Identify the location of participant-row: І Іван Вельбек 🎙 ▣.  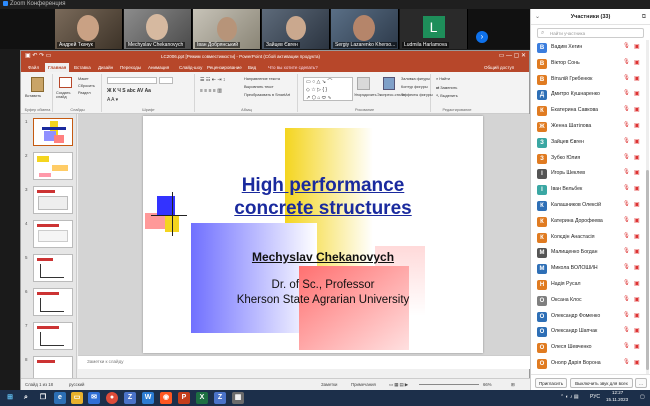
(588, 190).